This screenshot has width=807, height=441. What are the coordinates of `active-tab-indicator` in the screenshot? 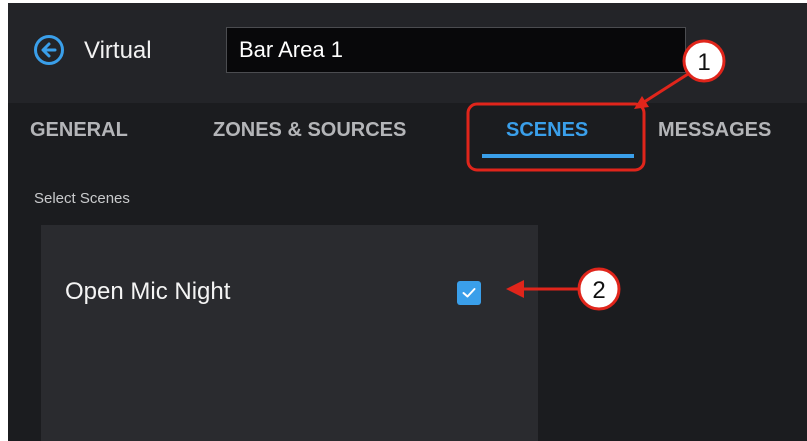 It's located at (558, 156).